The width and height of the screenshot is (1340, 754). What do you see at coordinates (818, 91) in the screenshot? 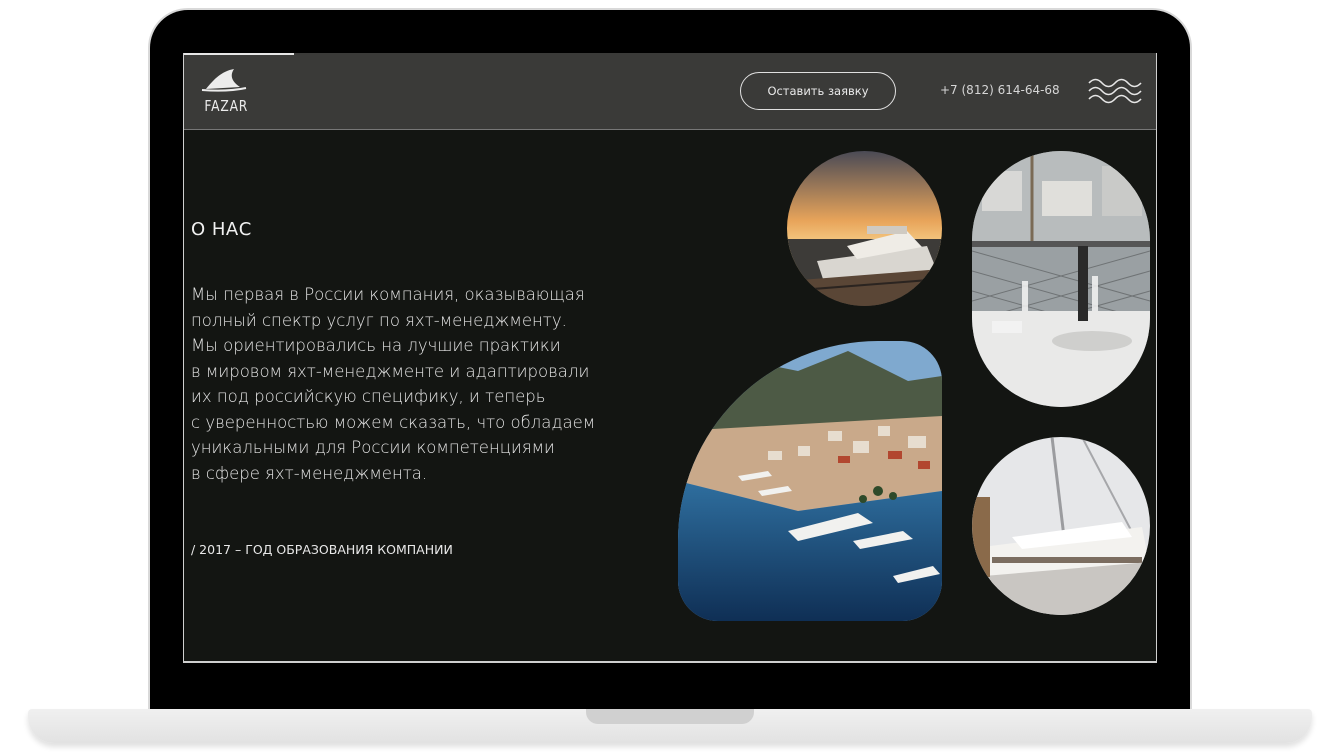
I see `leave-request-button: Оставить заявку` at bounding box center [818, 91].